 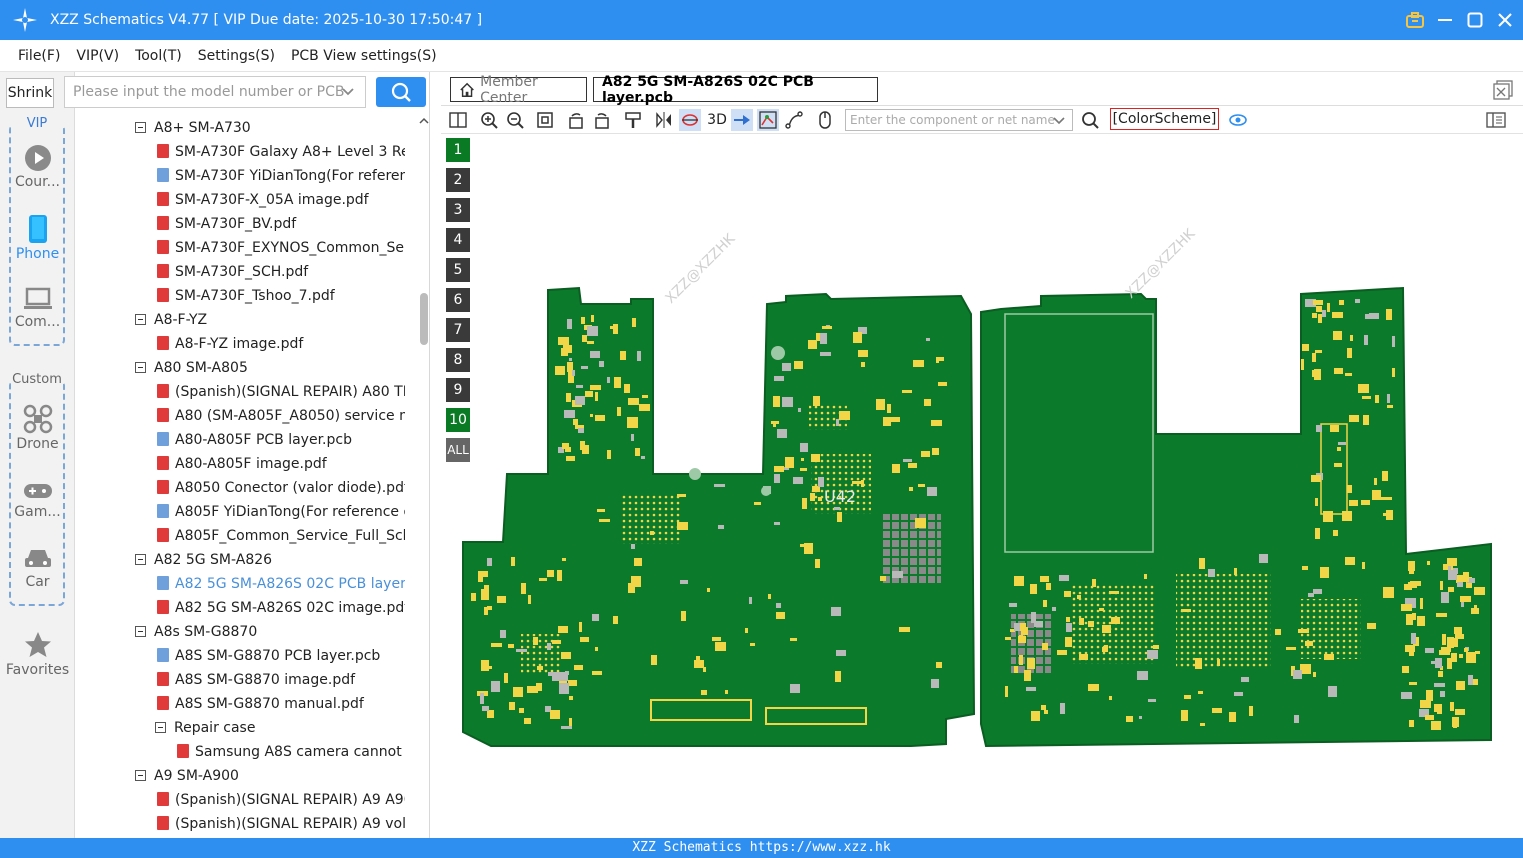 I want to click on tree-file: SM-A730F_SCH.pdf, so click(x=281, y=272).